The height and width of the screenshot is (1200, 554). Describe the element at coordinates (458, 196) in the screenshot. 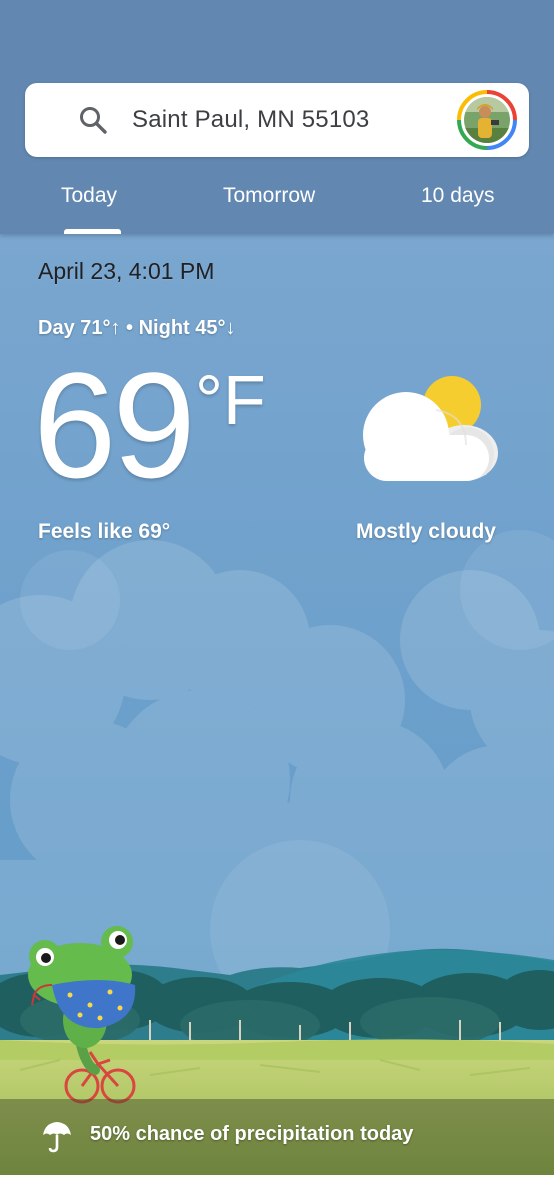

I see `tab-10-days: 10 days` at that location.